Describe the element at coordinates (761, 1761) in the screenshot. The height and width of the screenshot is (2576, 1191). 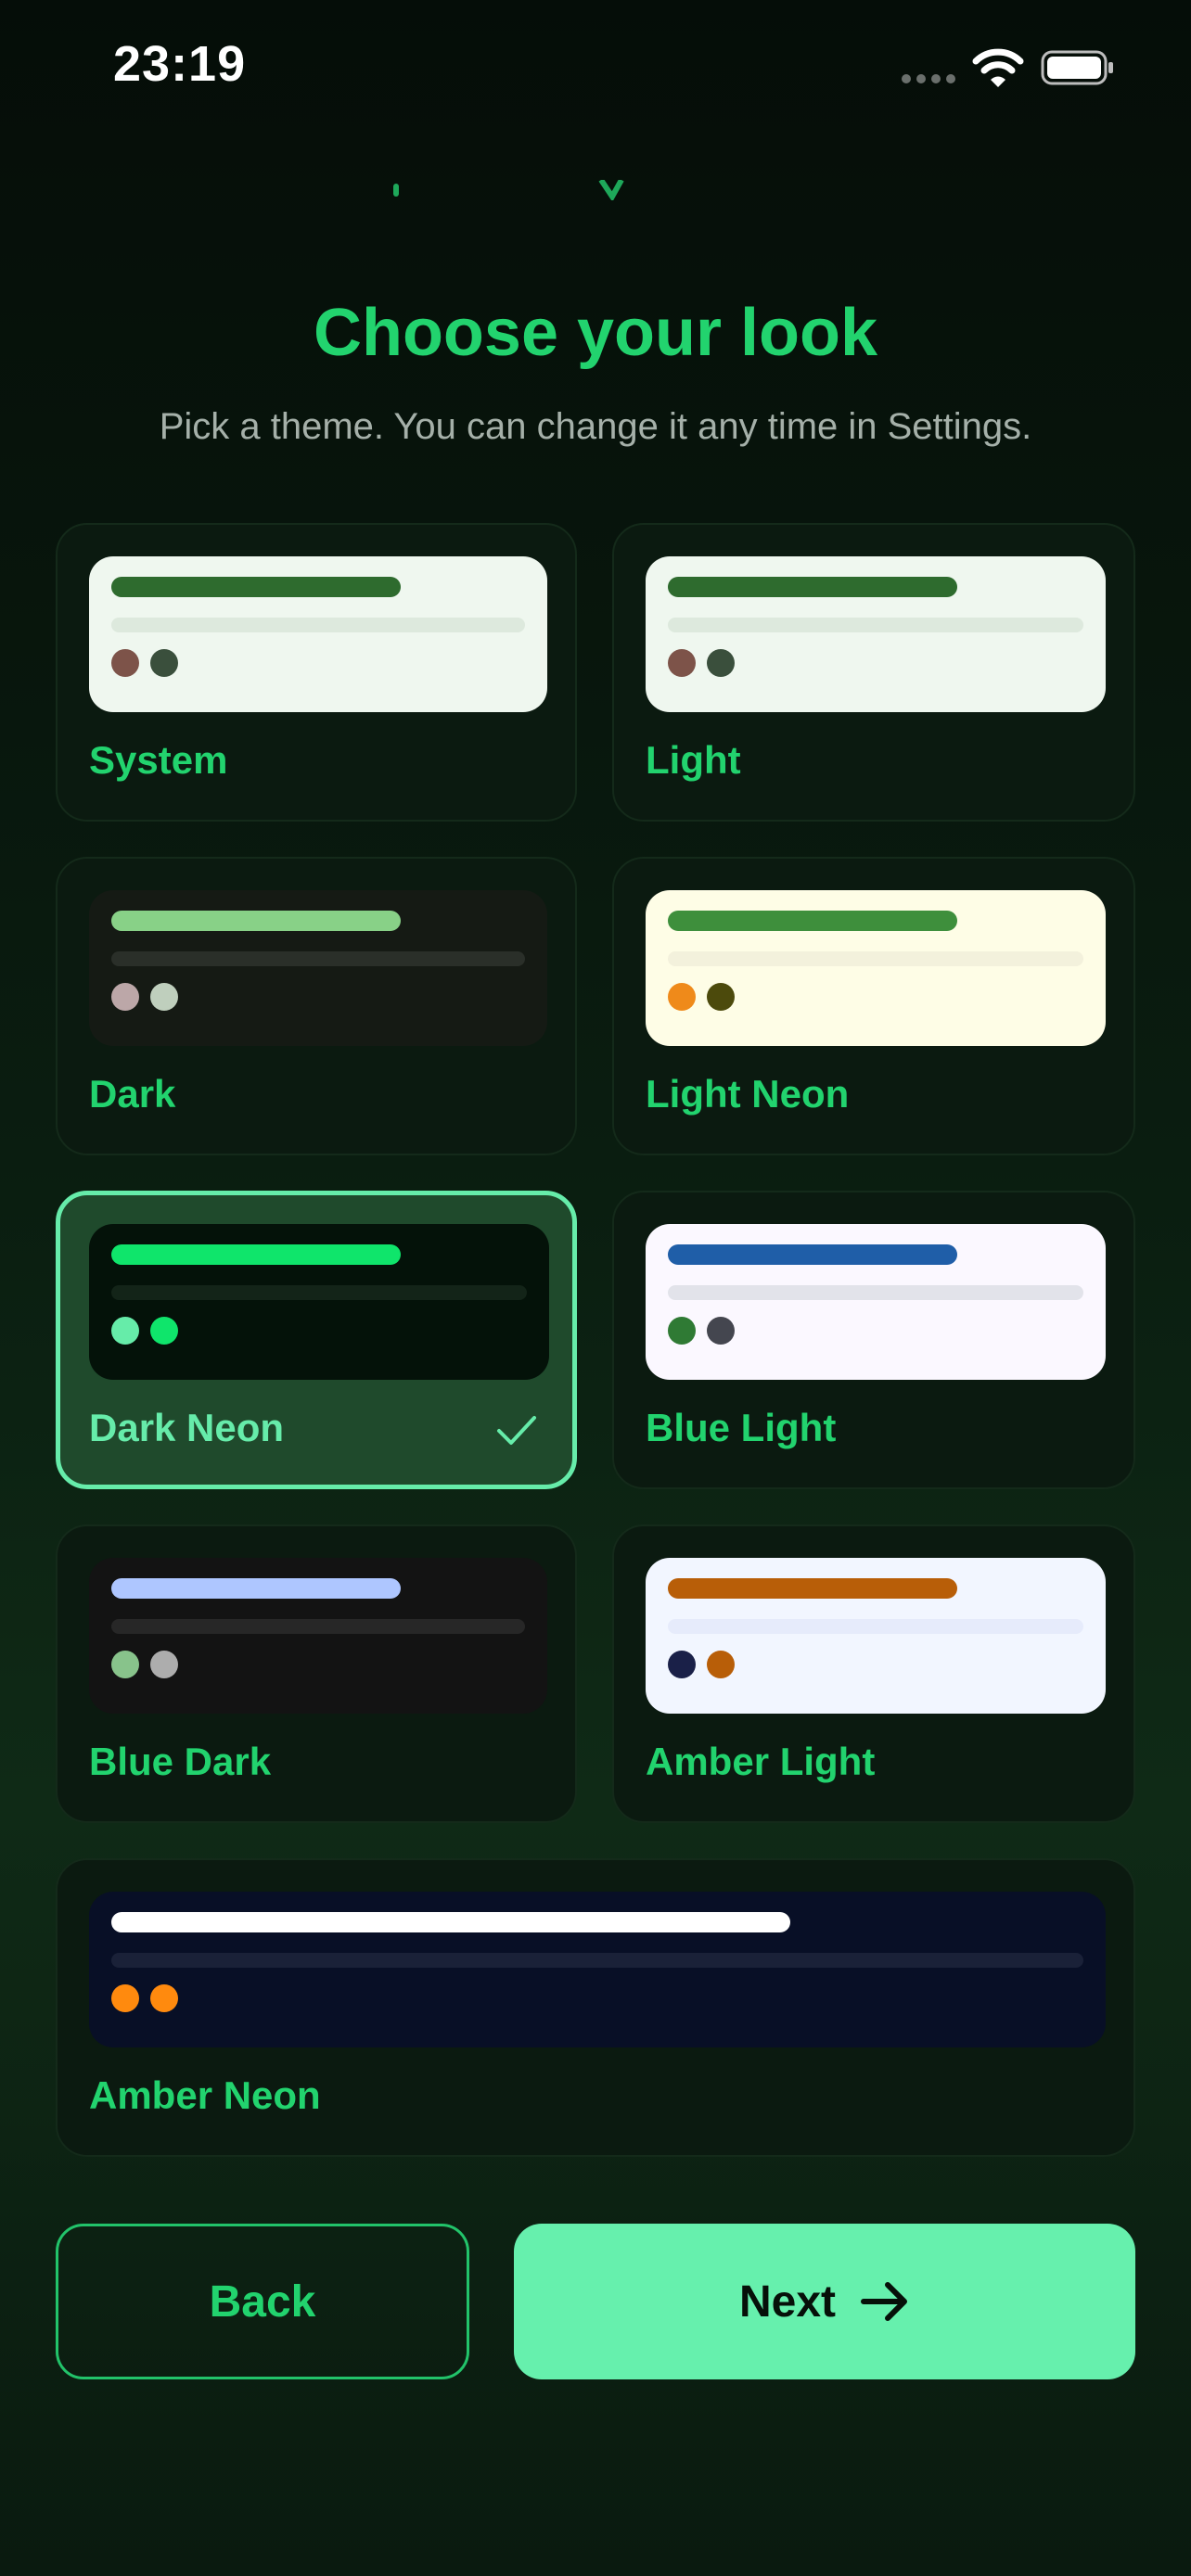
I see `theme-card-label: Amber Light` at that location.